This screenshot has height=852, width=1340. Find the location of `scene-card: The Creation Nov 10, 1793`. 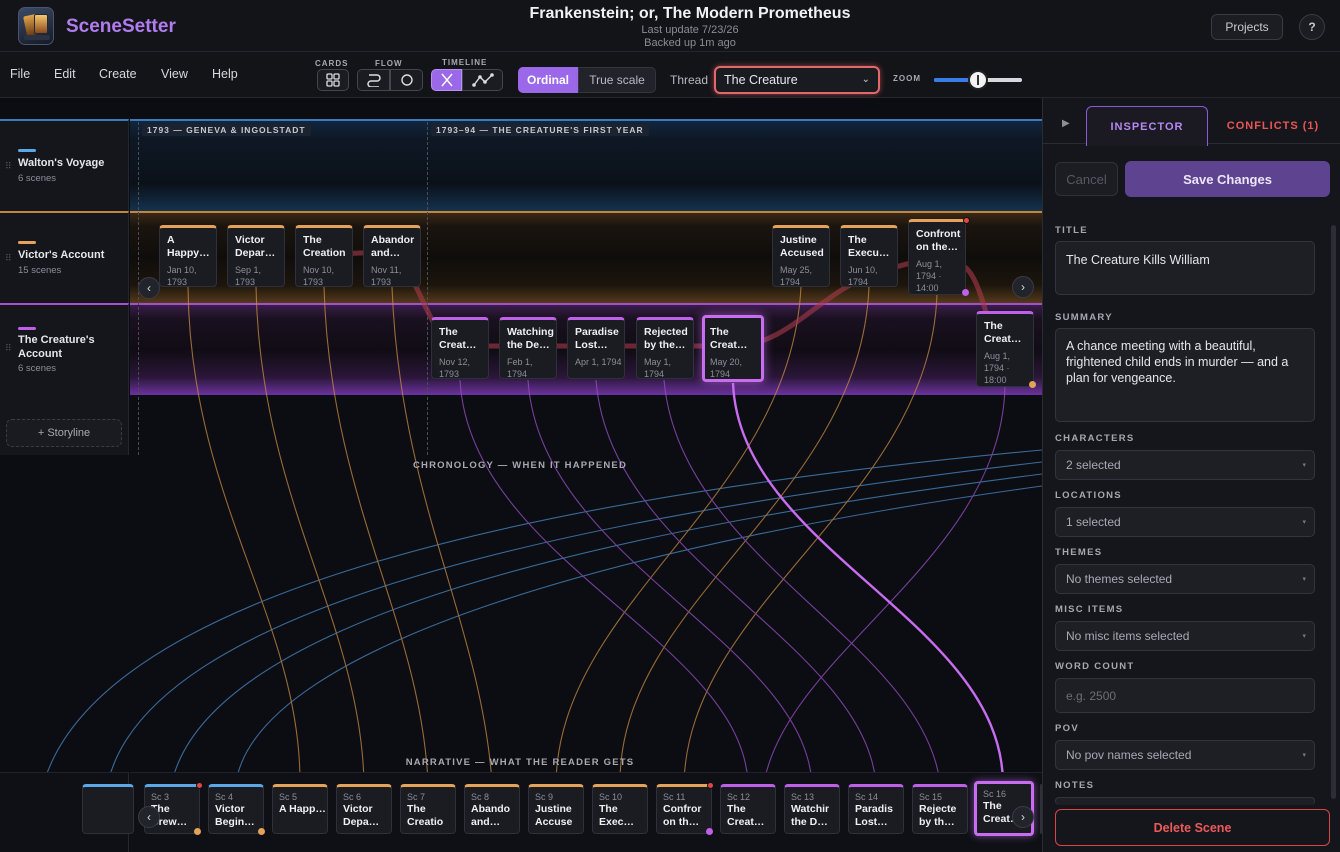

scene-card: The Creation Nov 10, 1793 is located at coordinates (324, 256).